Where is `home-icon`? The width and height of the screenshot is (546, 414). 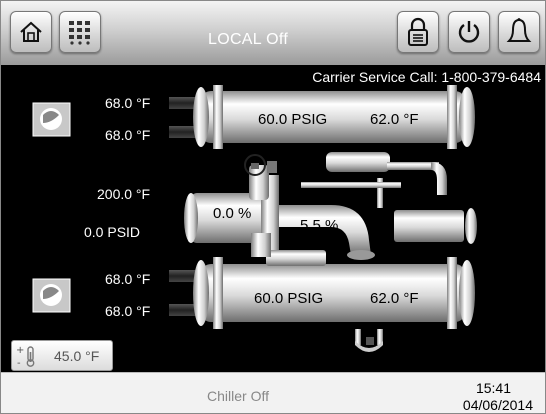
home-icon is located at coordinates (31, 31).